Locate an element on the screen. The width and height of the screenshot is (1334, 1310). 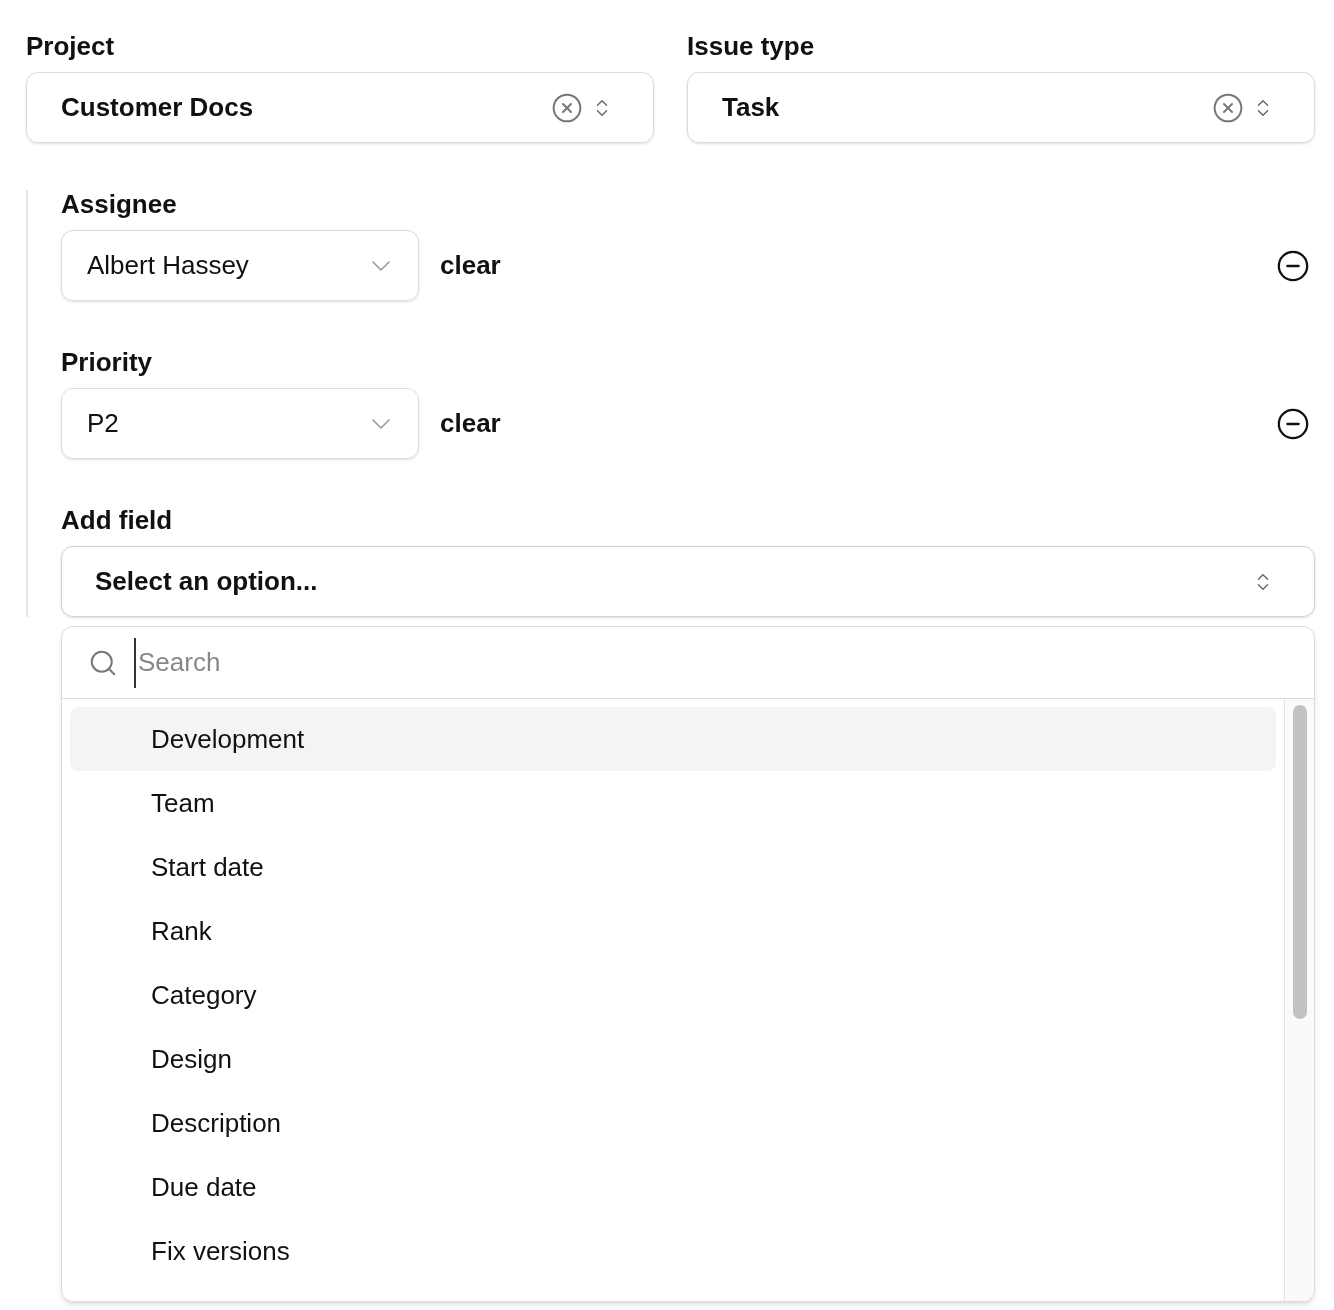
dropdown-option: Start date is located at coordinates (673, 867).